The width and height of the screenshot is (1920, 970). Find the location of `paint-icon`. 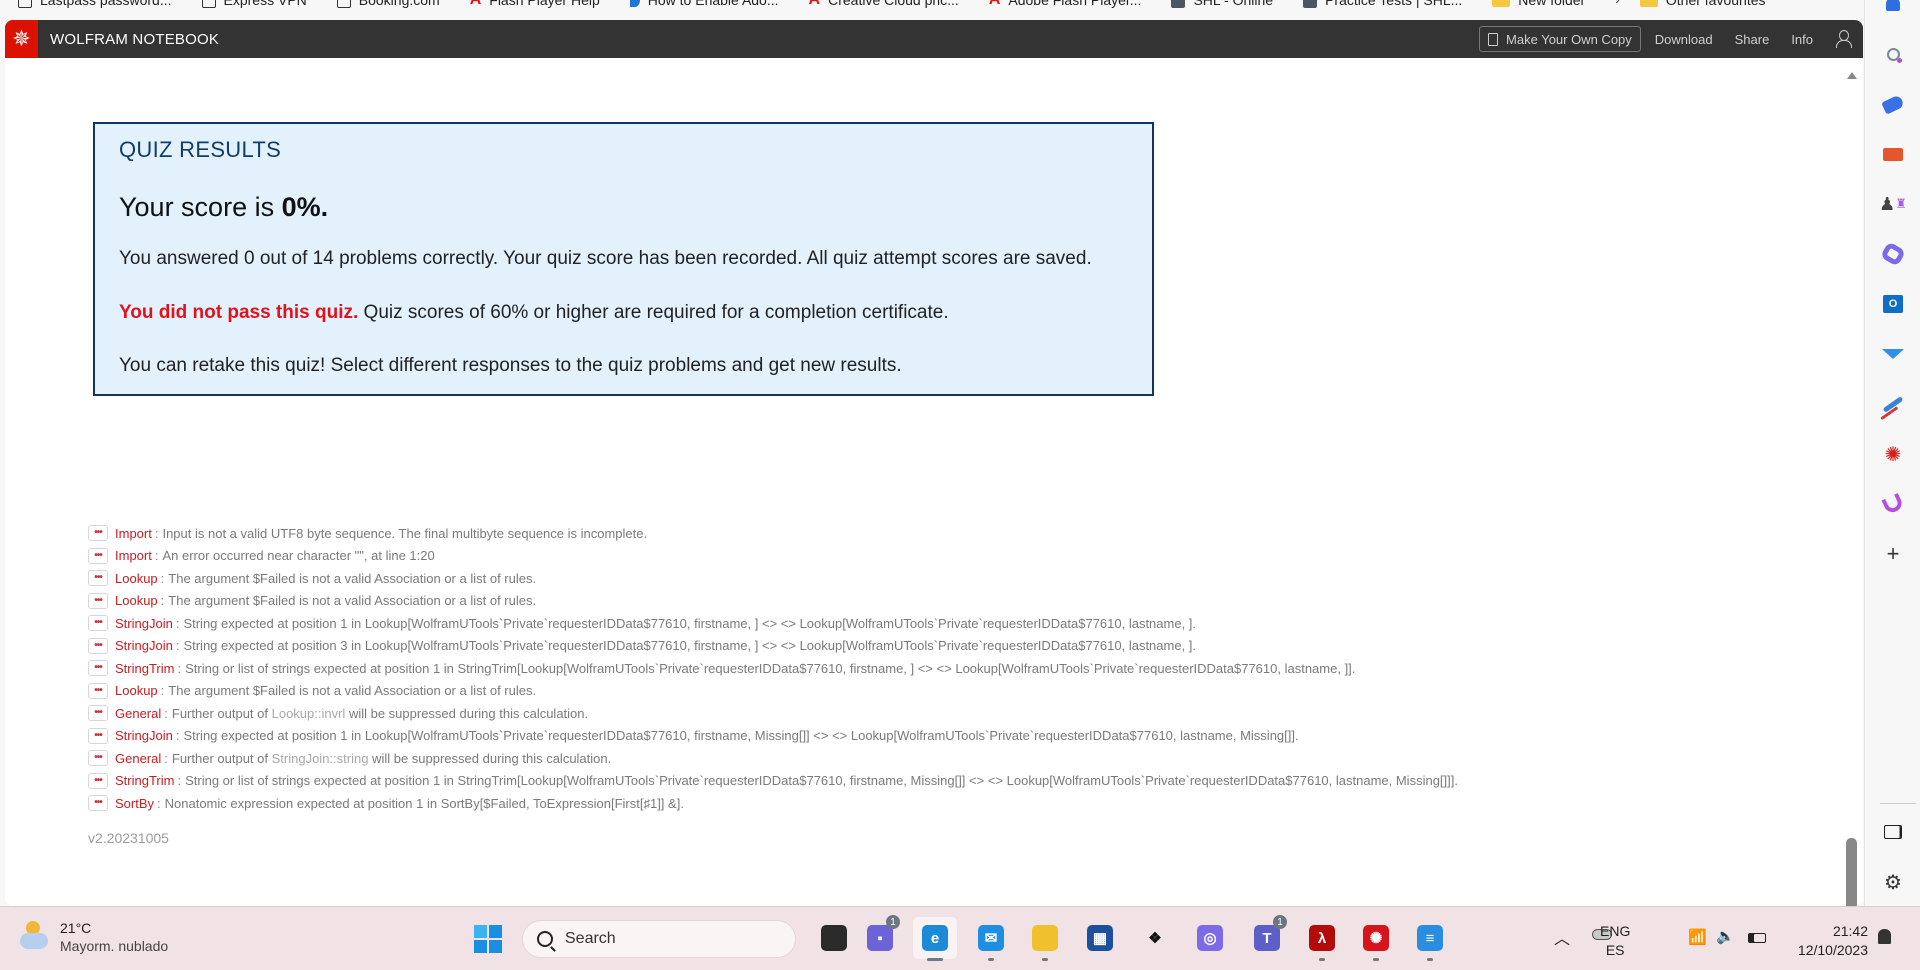

paint-icon is located at coordinates (1893, 404).